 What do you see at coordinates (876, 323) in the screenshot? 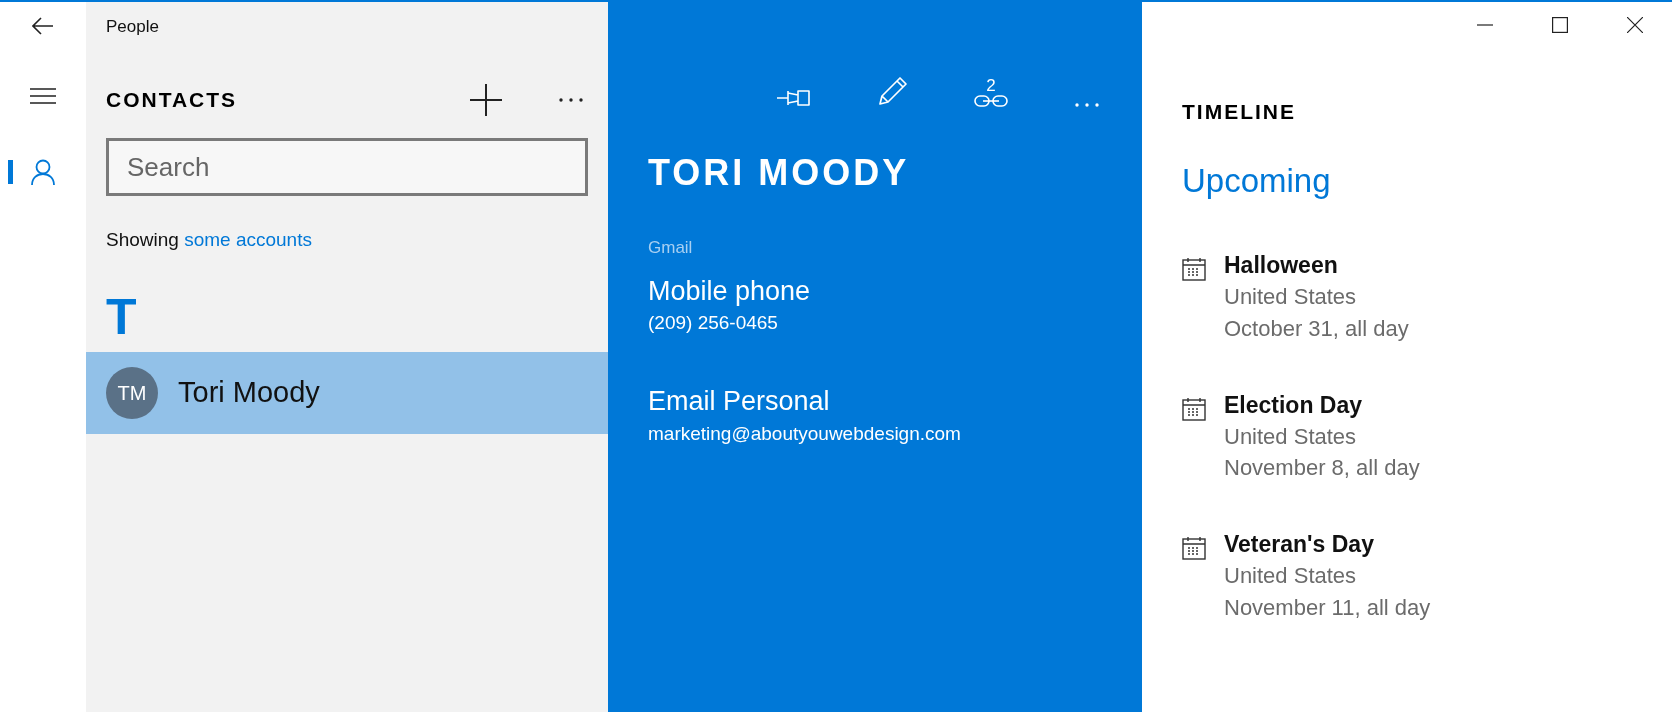
I see `field-value: (209) 256-0465` at bounding box center [876, 323].